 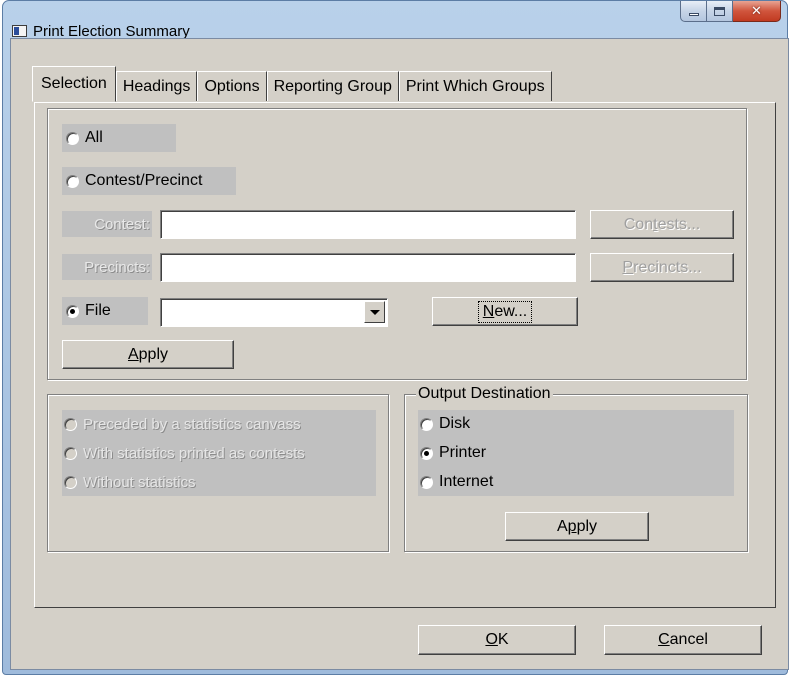 I want to click on chevron-down-icon, so click(x=374, y=312).